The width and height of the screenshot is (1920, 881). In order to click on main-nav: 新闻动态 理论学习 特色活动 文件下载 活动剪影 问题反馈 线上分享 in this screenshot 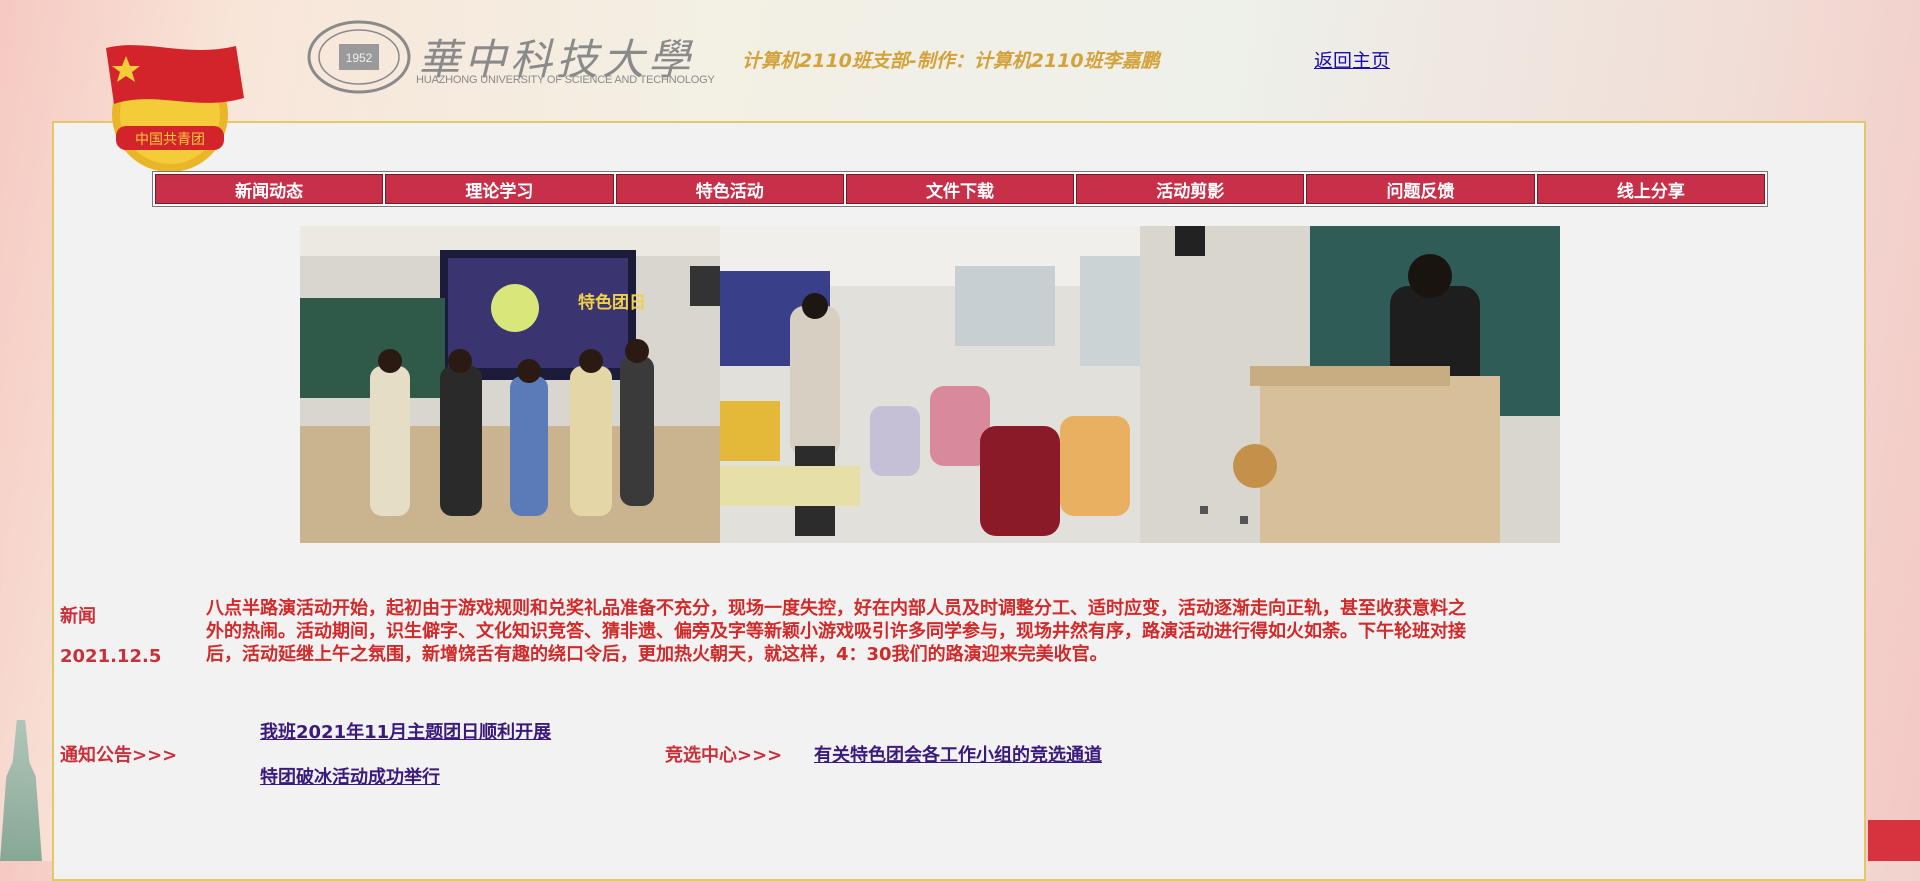, I will do `click(960, 189)`.